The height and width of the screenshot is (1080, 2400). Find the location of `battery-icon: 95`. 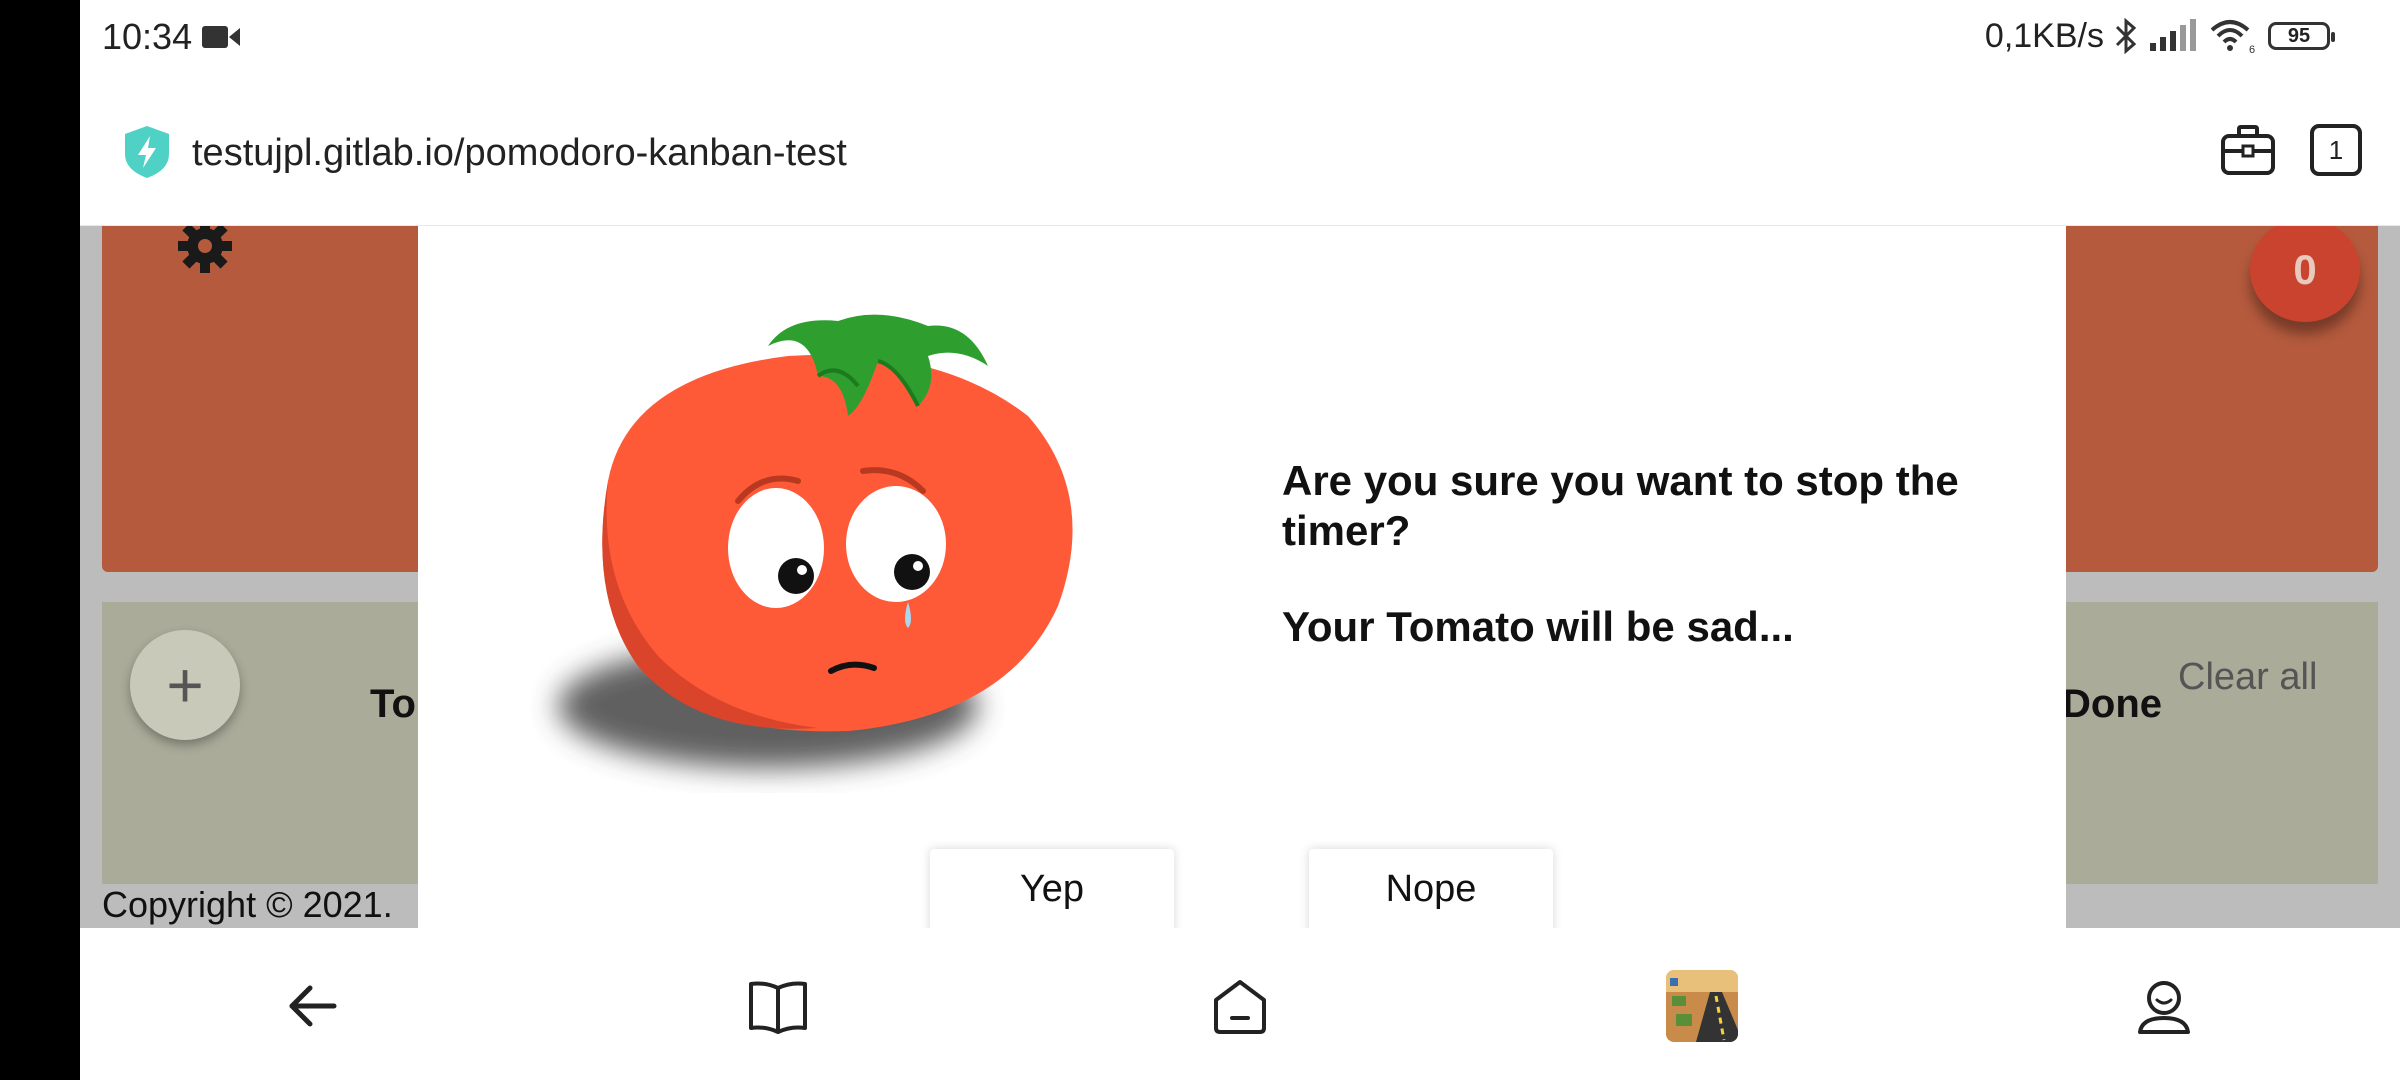

battery-icon: 95 is located at coordinates (2301, 36).